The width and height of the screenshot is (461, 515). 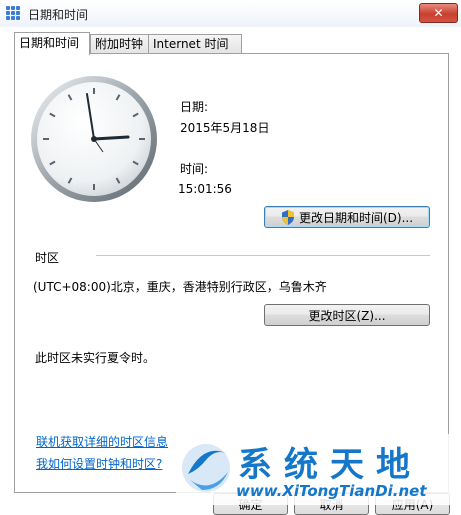 I want to click on calendar-icon, so click(x=13, y=13).